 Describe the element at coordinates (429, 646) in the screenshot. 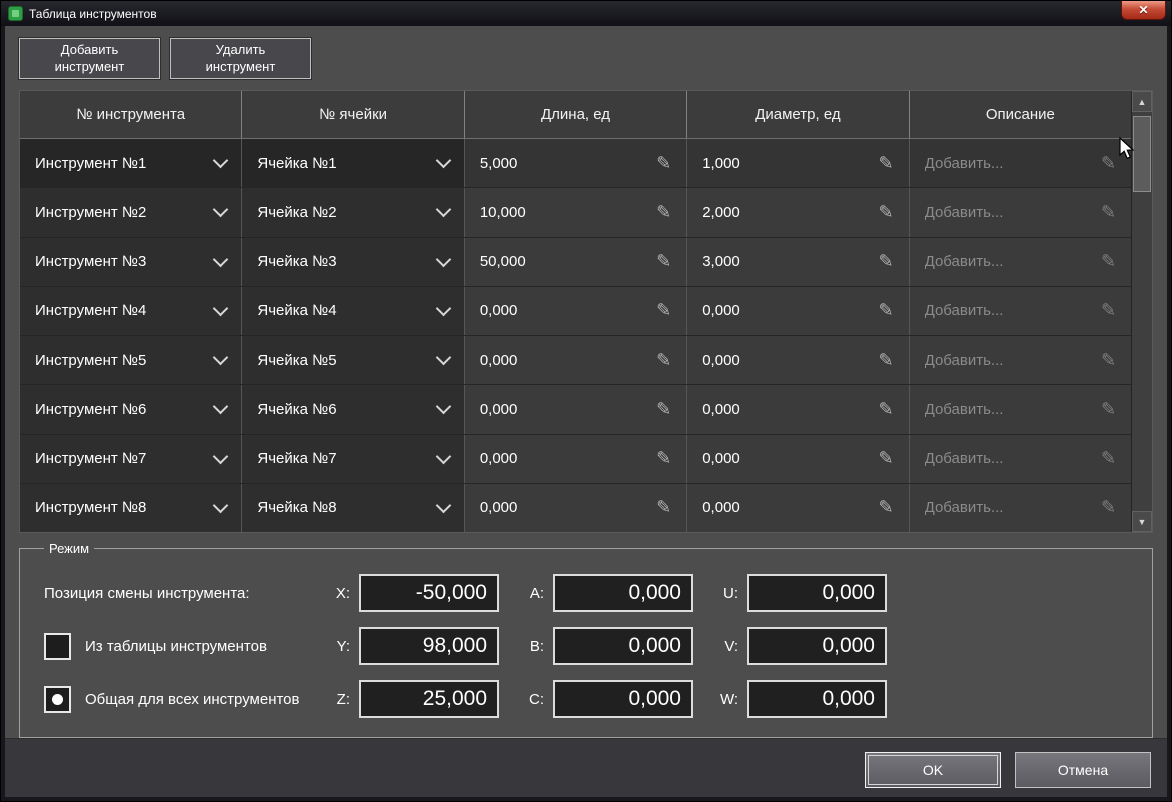

I see `axis-value-field: 98,000` at that location.